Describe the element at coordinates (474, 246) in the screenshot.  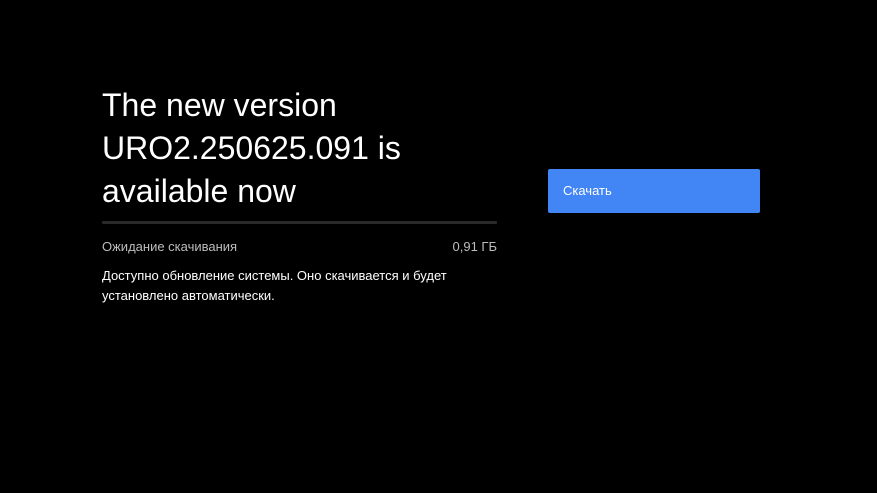
I see `download-size-text: 0,91 ГБ` at that location.